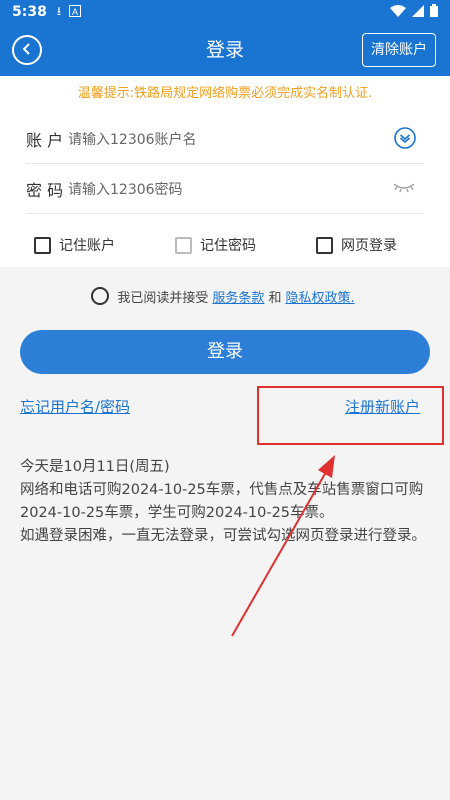  Describe the element at coordinates (225, 352) in the screenshot. I see `login-button: 登录` at that location.